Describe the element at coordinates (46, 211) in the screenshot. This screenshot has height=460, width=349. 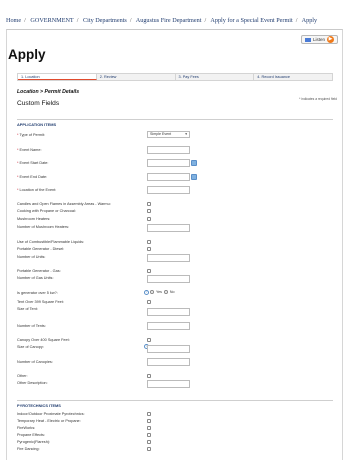
I see `cooking-propane-label: Cooking with Propane or Charcoal:` at that location.